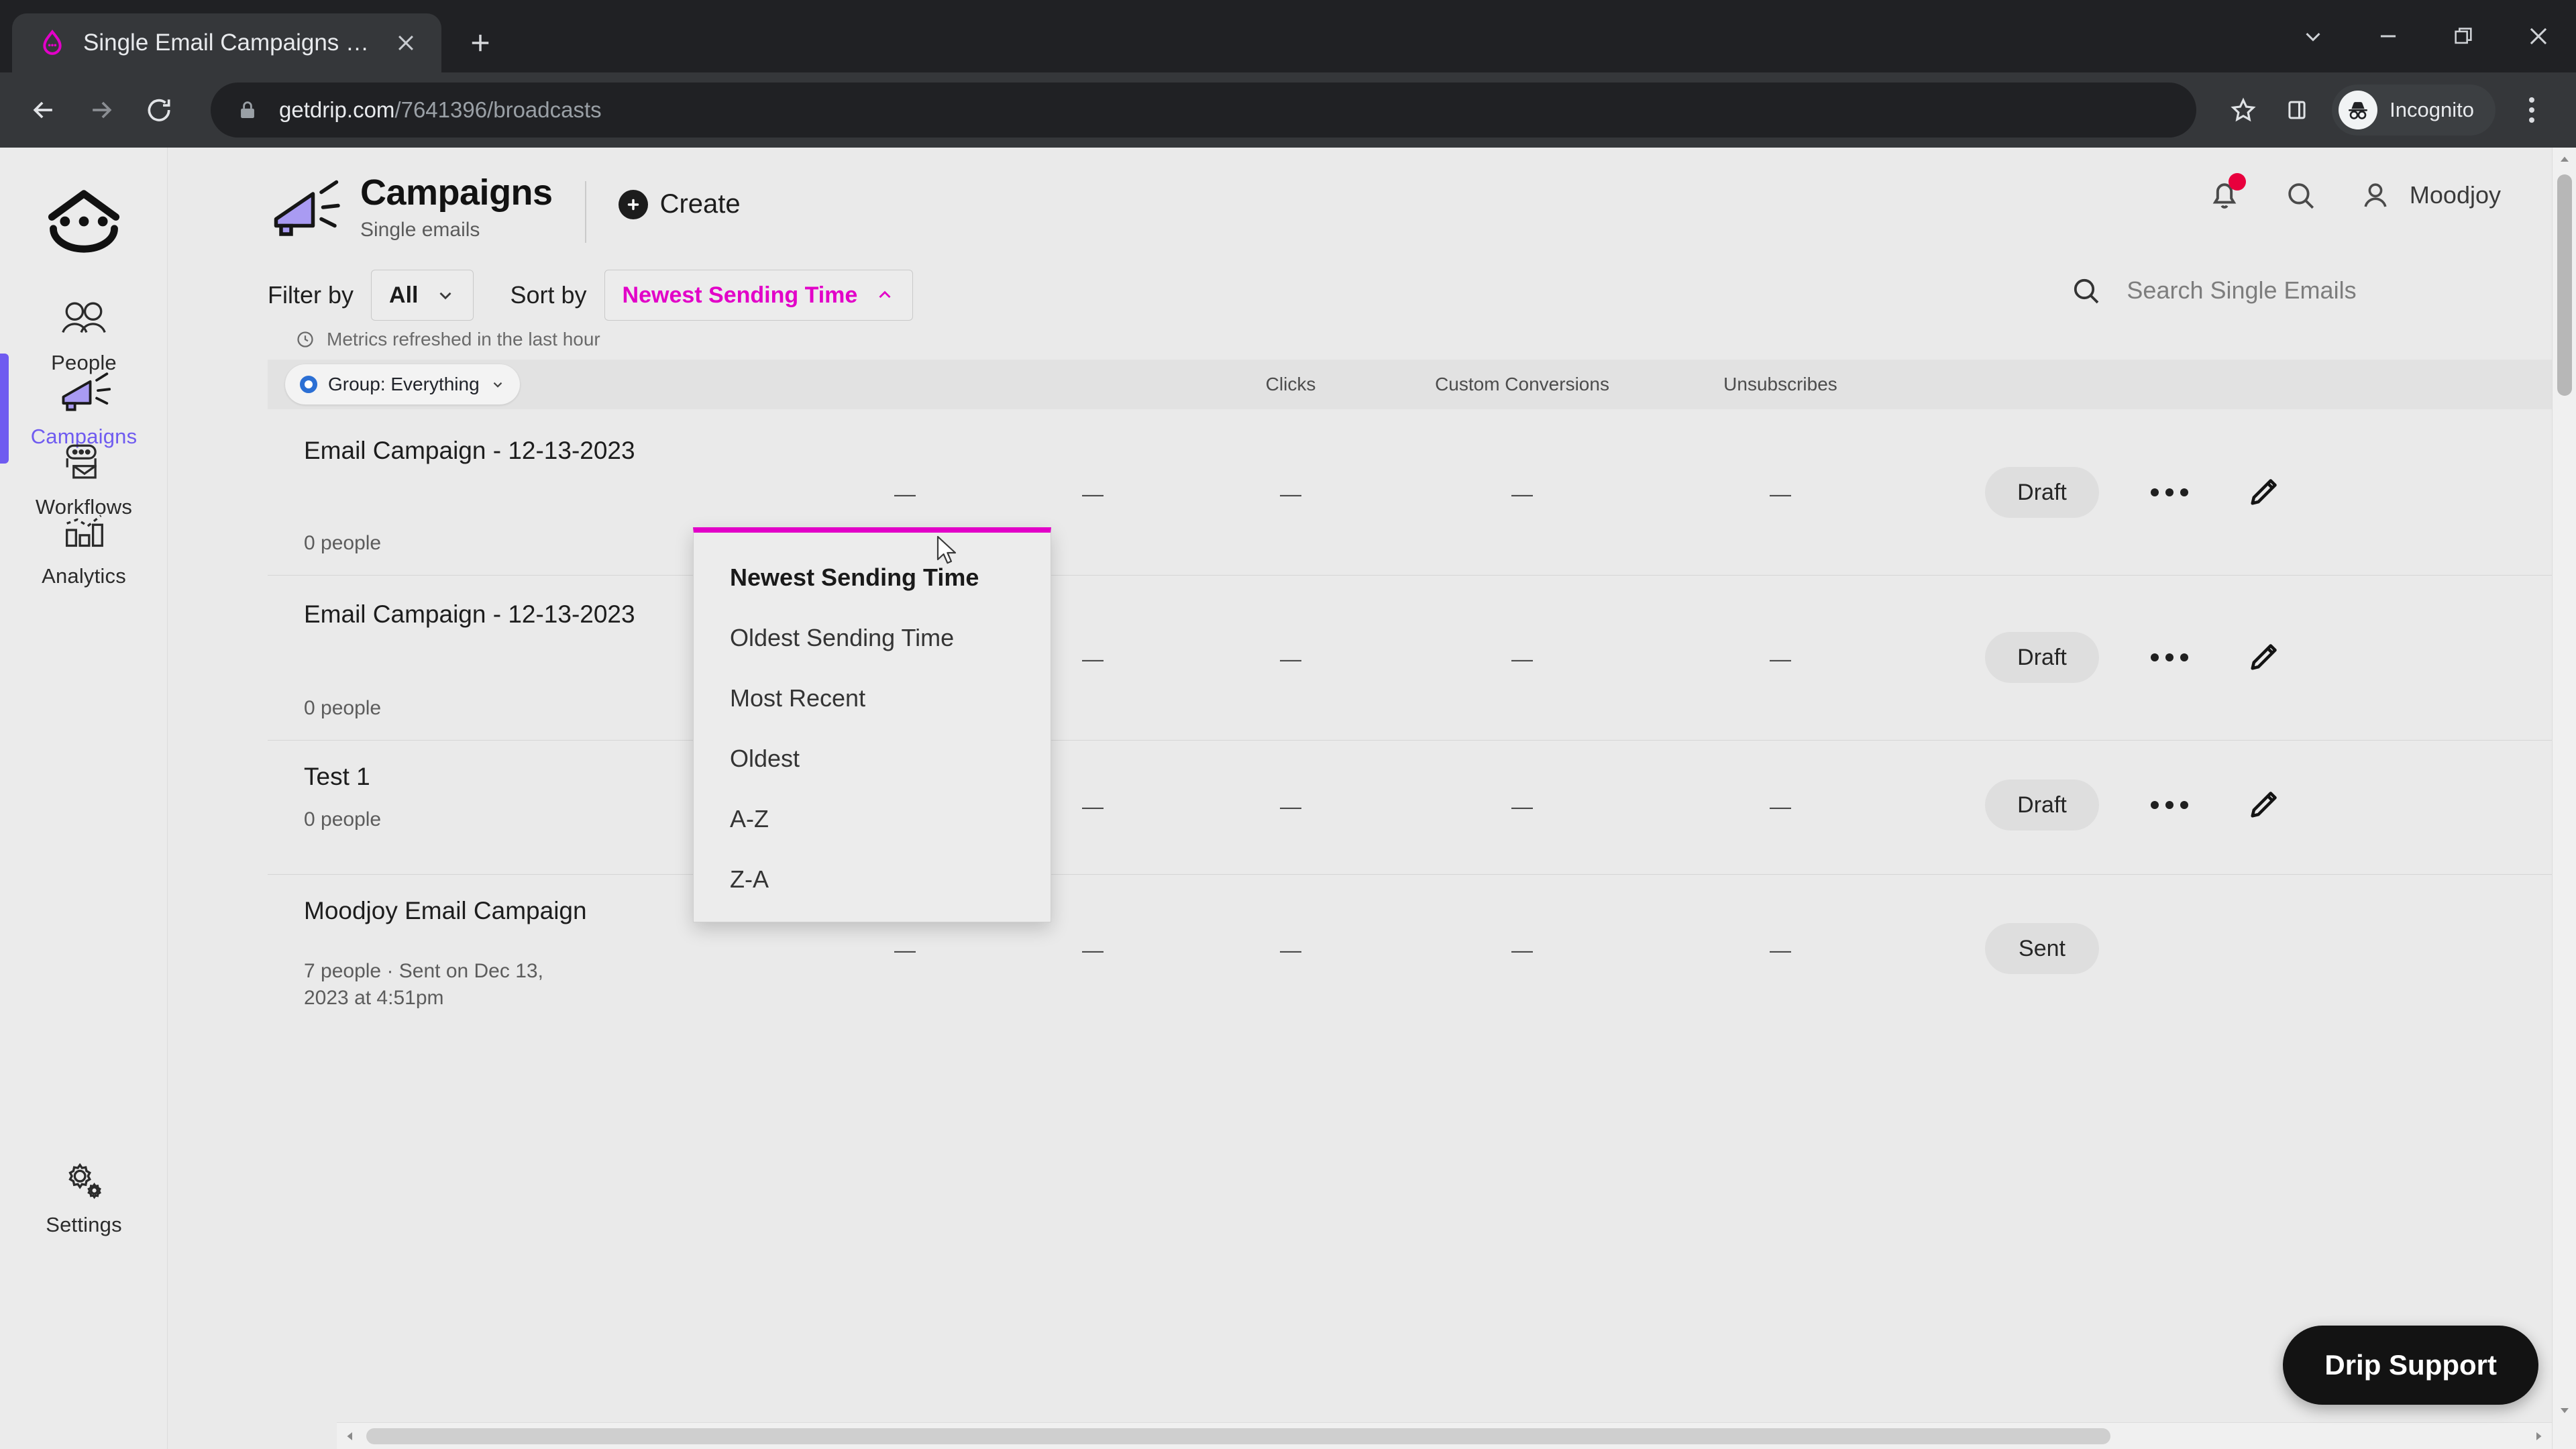  I want to click on sidebar-item-people: People, so click(84, 333).